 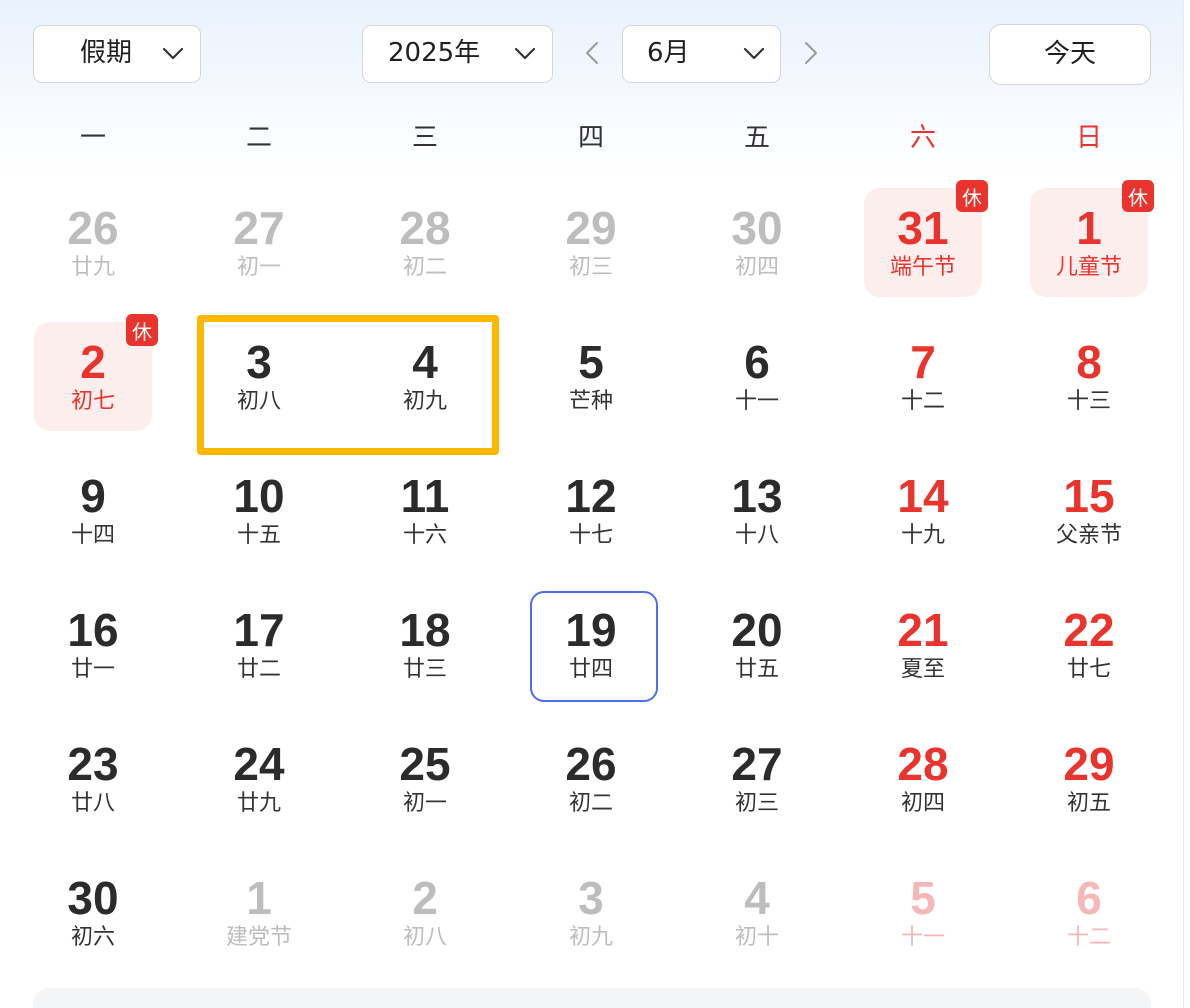 I want to click on lunar-label: 初九, so click(x=590, y=937).